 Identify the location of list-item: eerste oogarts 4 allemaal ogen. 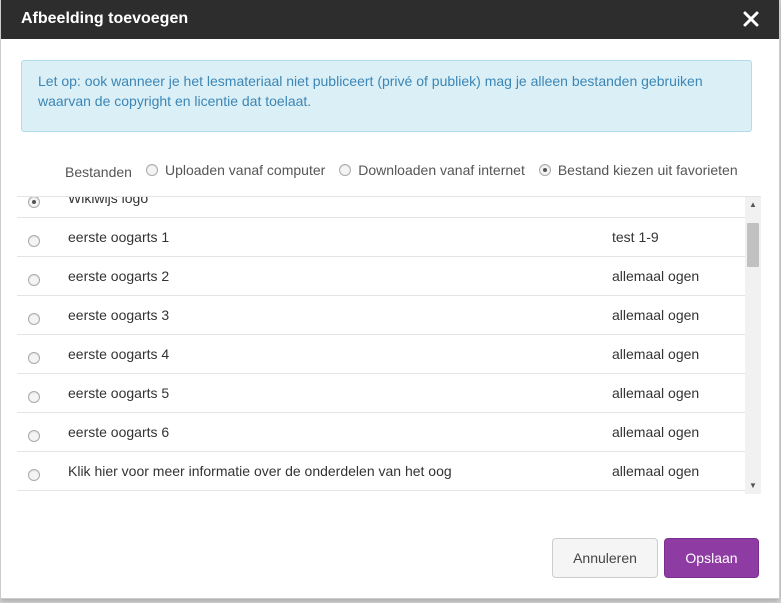
(381, 354).